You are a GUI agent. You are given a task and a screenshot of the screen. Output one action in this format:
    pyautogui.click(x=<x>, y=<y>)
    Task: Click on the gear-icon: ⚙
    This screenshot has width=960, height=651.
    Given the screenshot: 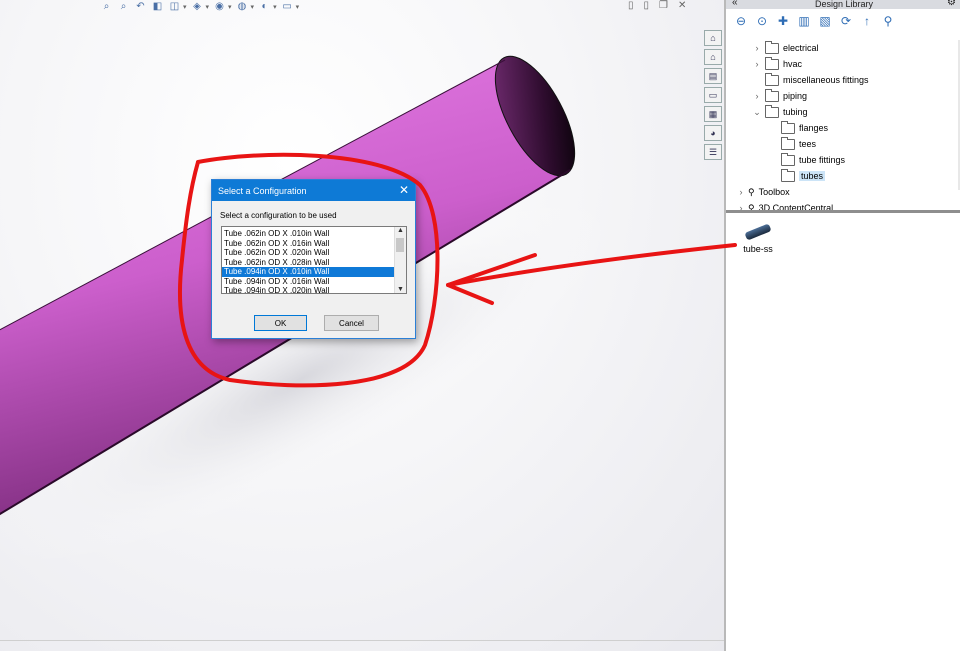 What is the action you would take?
    pyautogui.click(x=951, y=4)
    